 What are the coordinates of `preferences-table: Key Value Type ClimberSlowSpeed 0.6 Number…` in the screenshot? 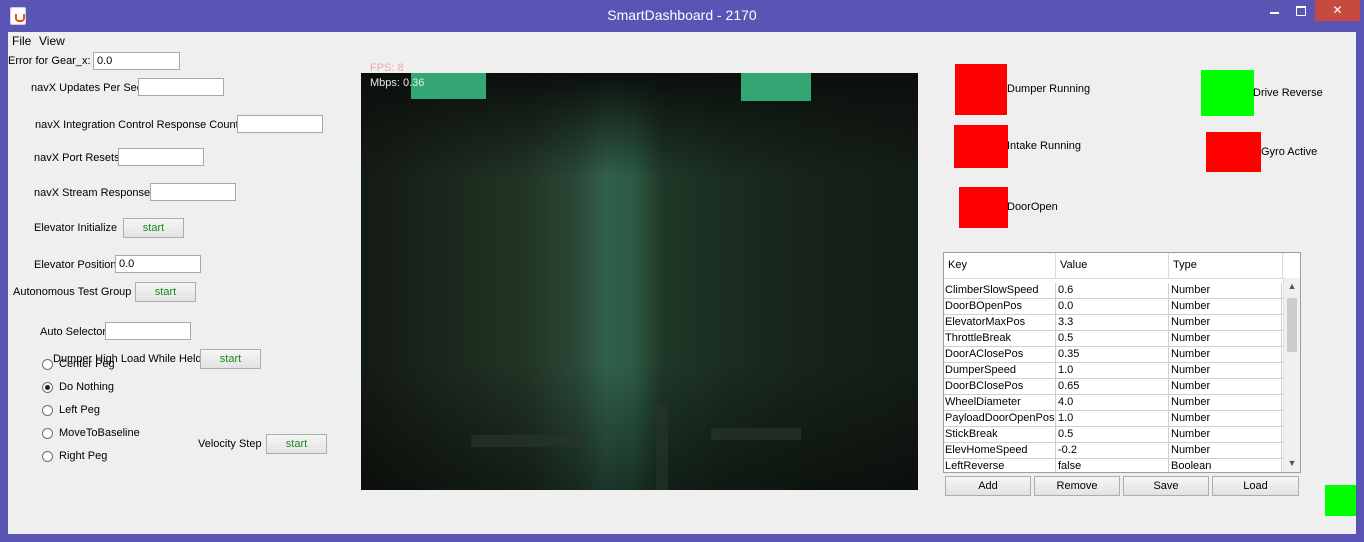 It's located at (1122, 362).